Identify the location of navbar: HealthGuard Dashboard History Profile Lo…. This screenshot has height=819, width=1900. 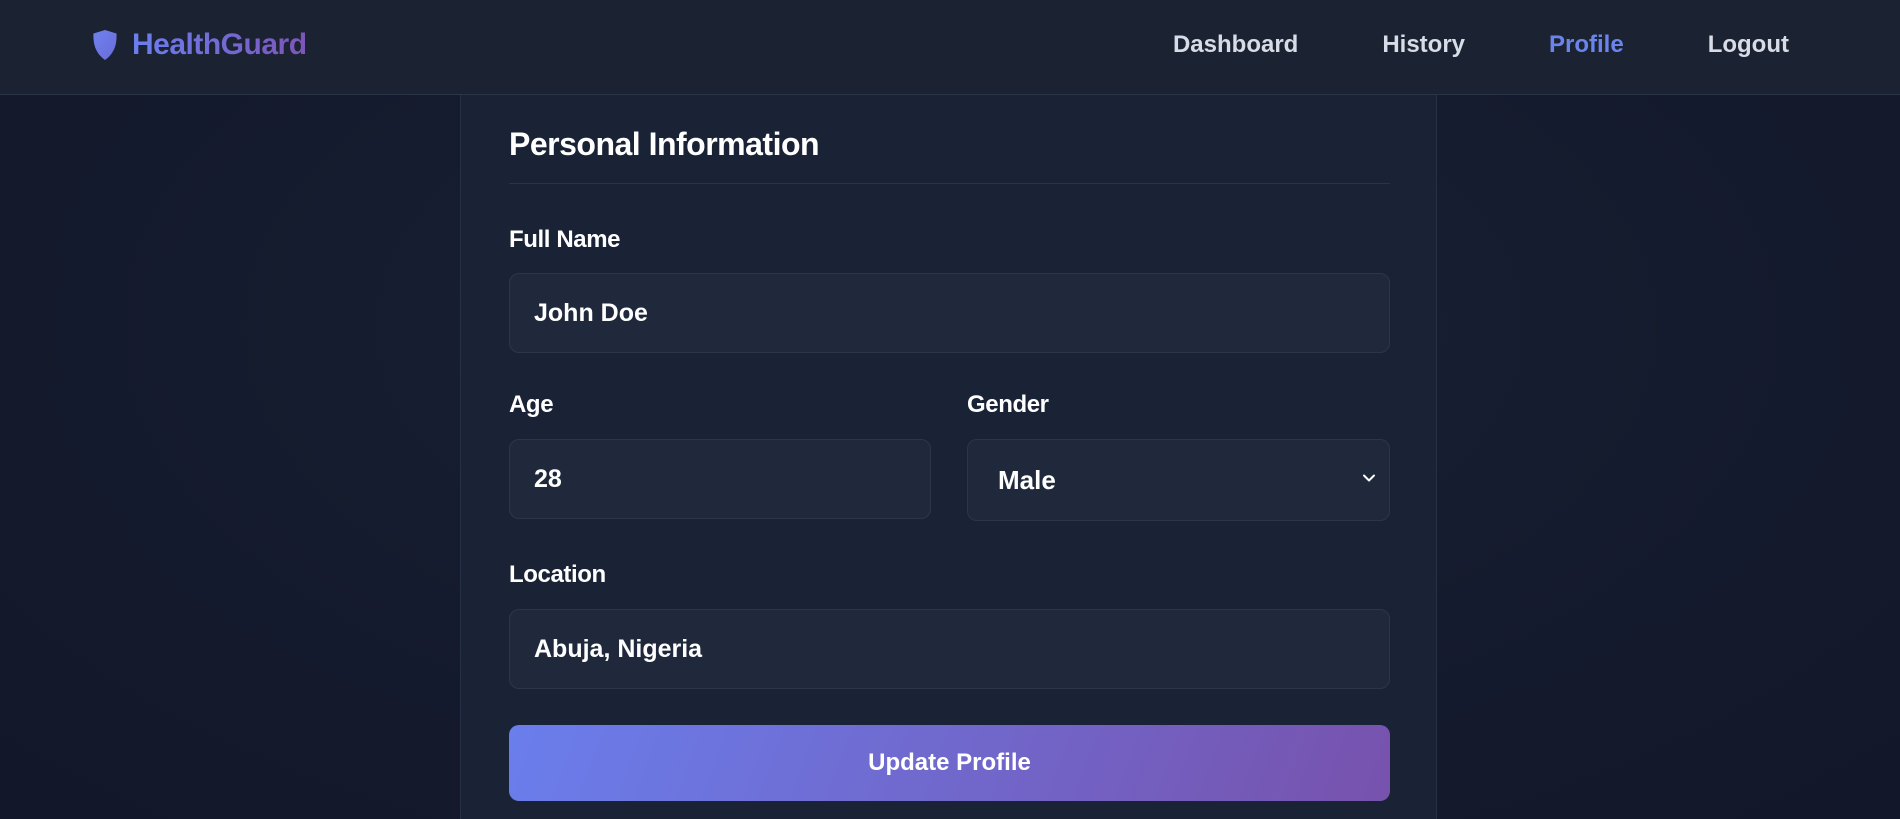
(950, 47).